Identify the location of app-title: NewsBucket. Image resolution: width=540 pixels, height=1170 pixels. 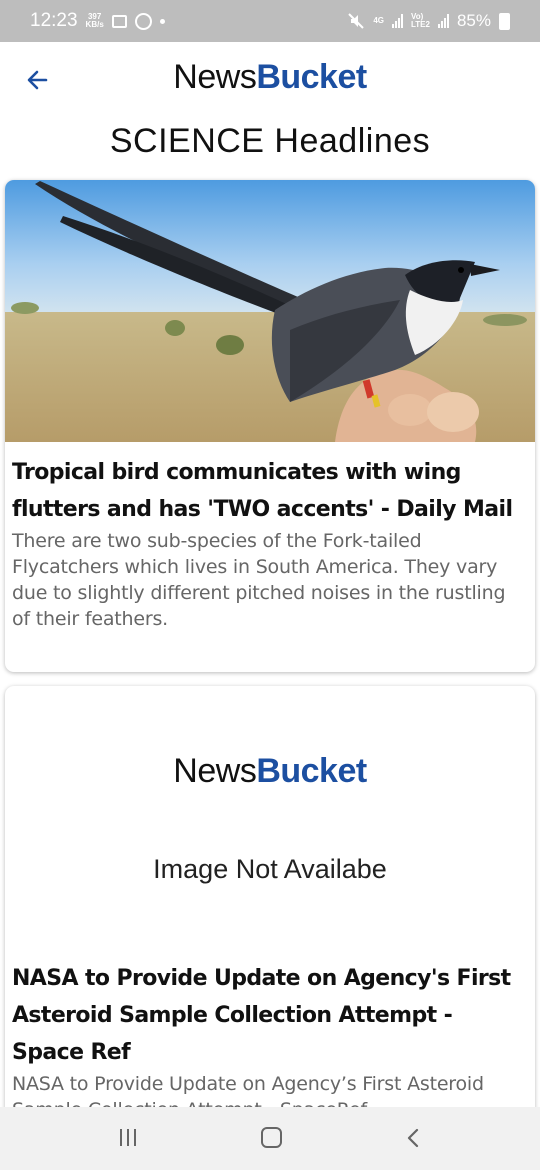
(270, 77).